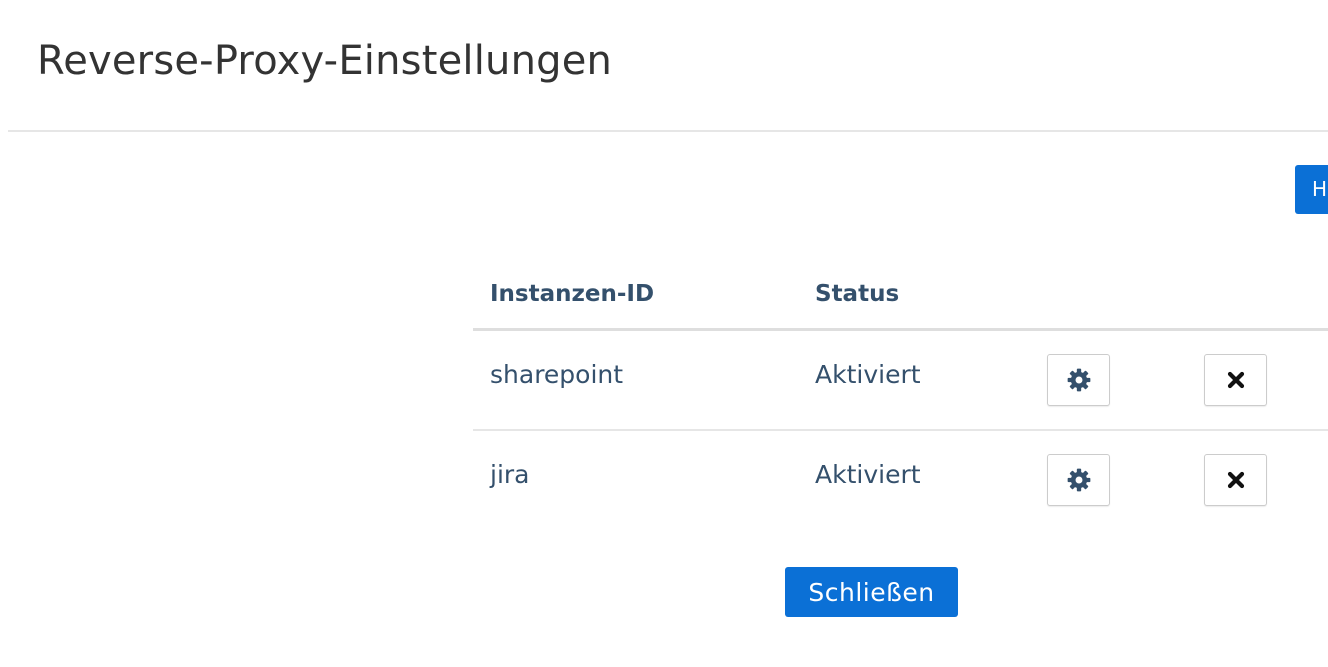 This screenshot has width=1328, height=667. I want to click on column-header-settings, so click(1108, 295).